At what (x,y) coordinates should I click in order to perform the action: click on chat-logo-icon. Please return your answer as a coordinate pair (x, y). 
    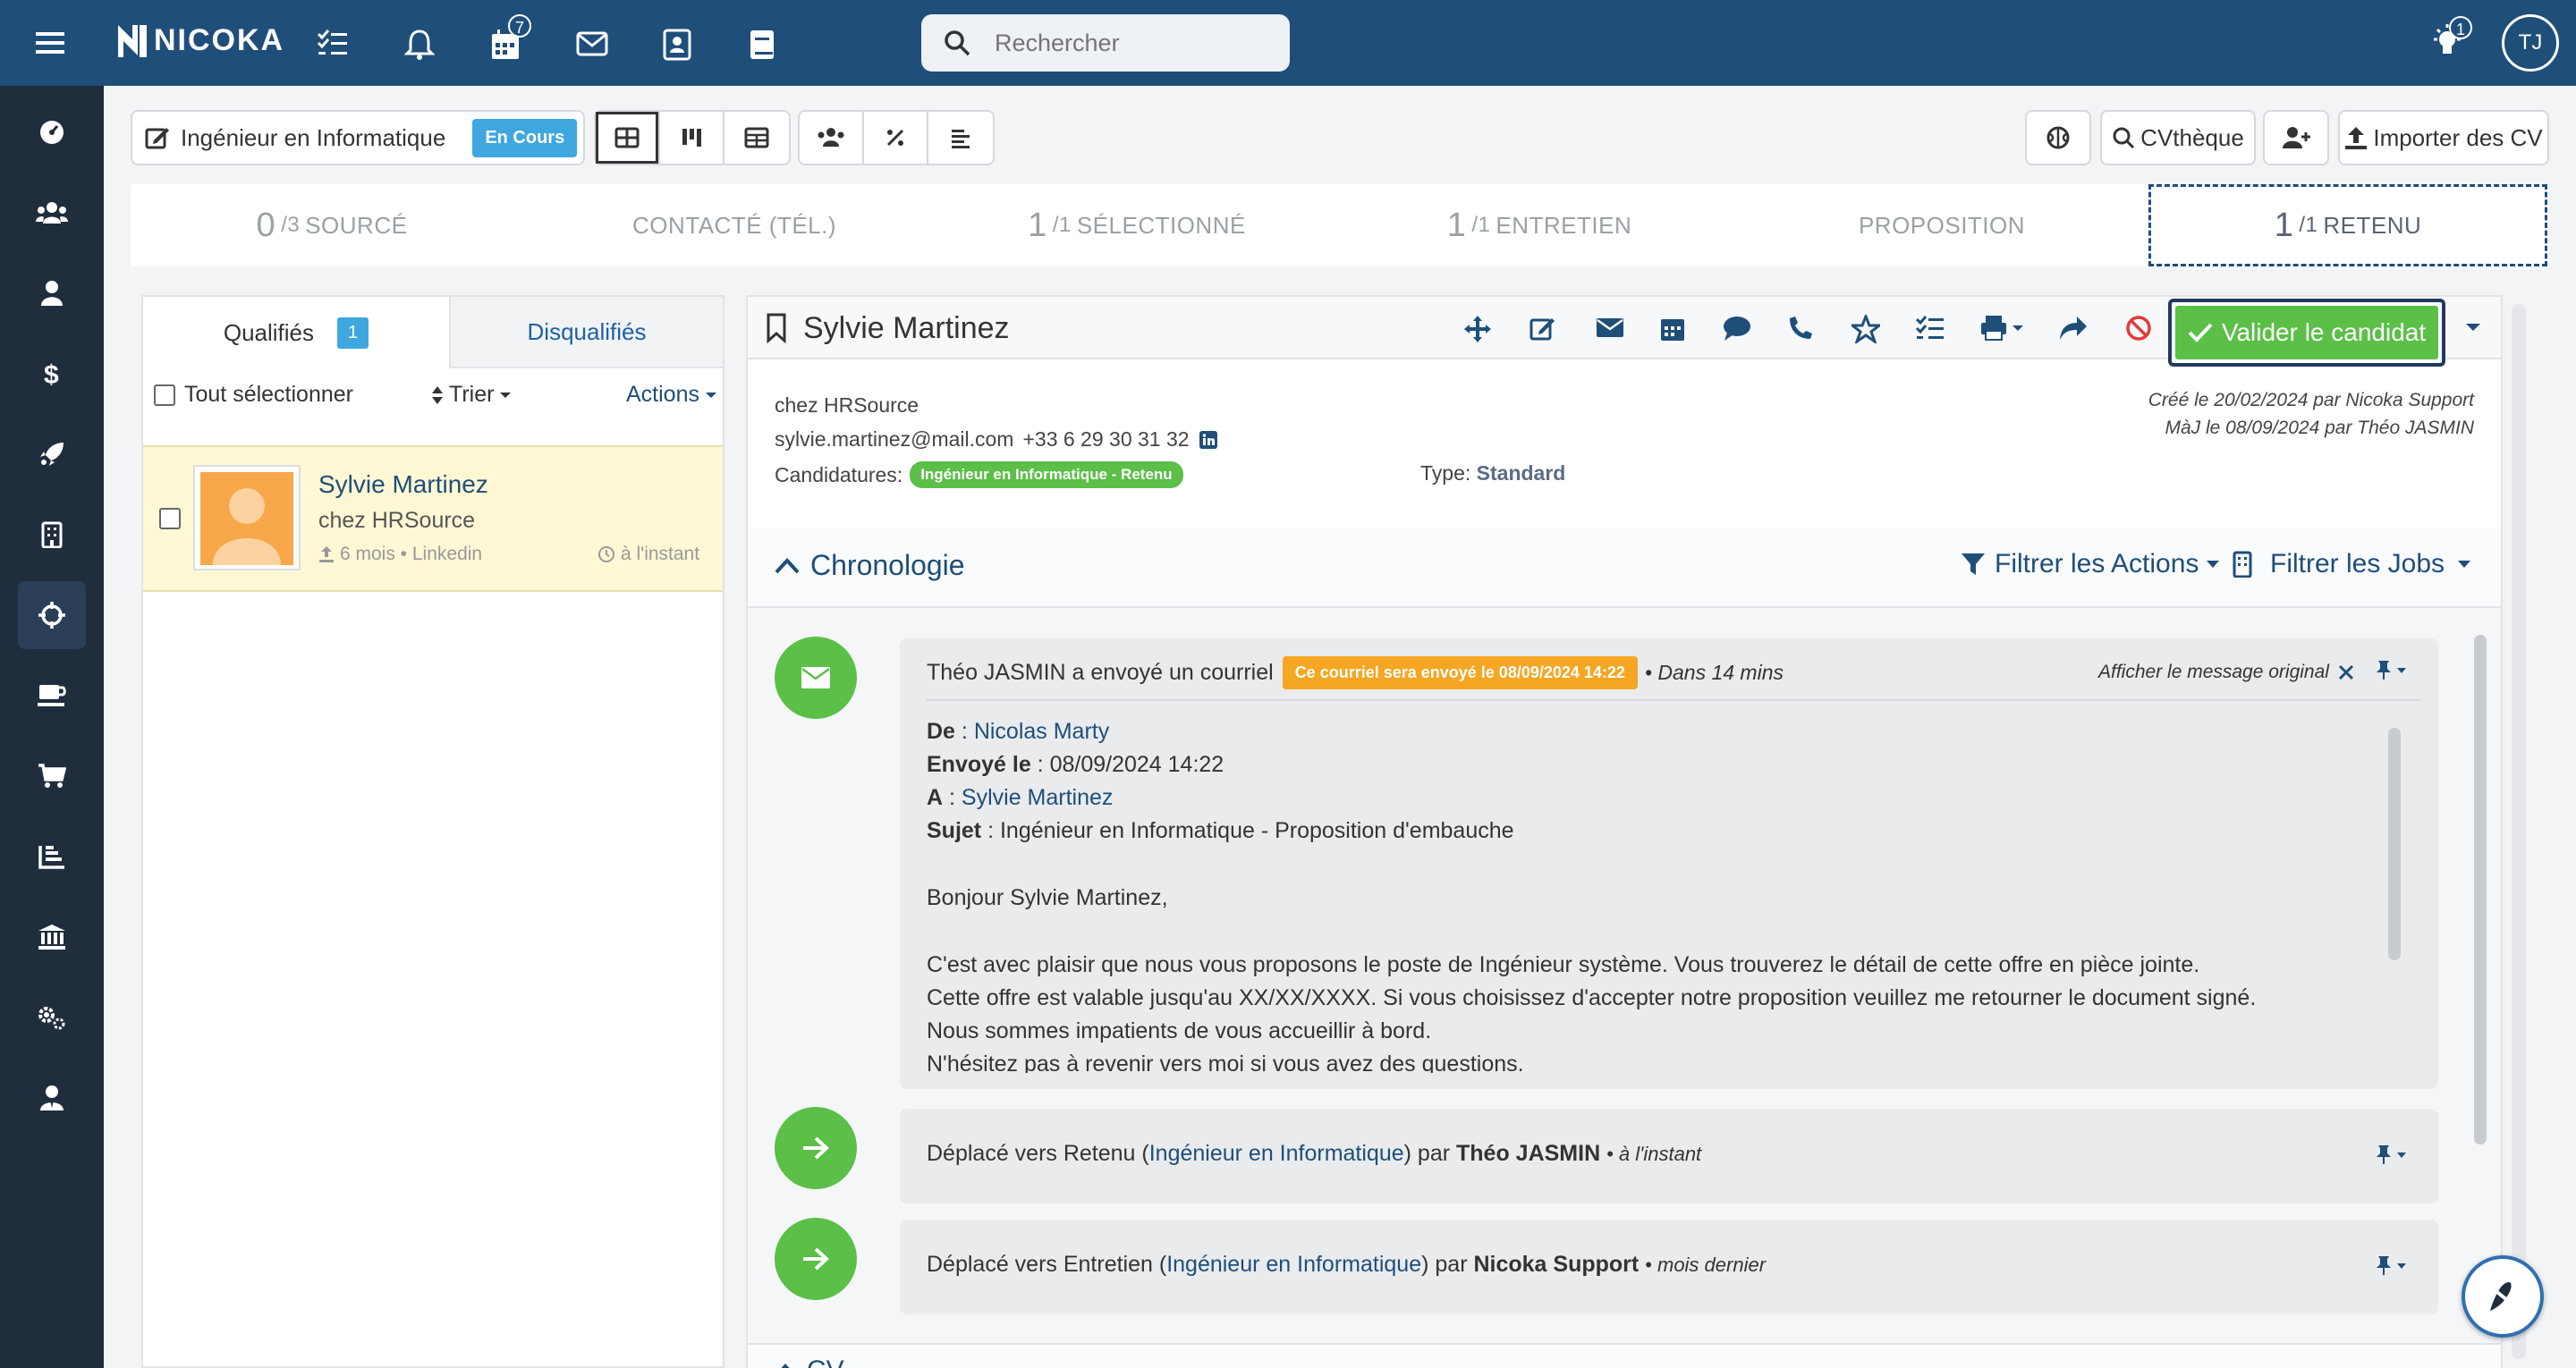
    Looking at the image, I should click on (2501, 1296).